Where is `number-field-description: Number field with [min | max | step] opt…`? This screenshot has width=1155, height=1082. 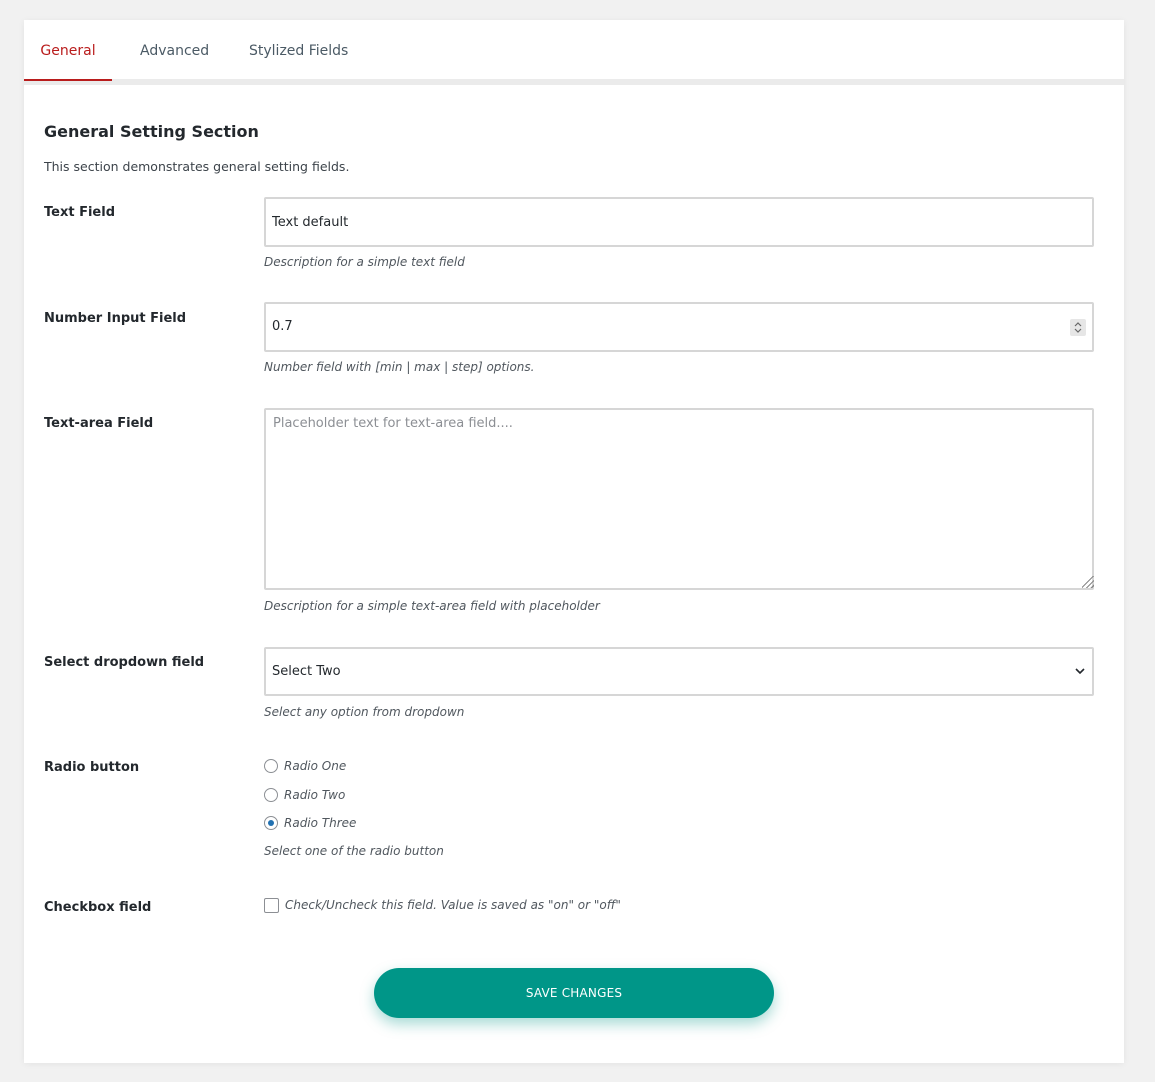 number-field-description: Number field with [min | max | step] opt… is located at coordinates (399, 367).